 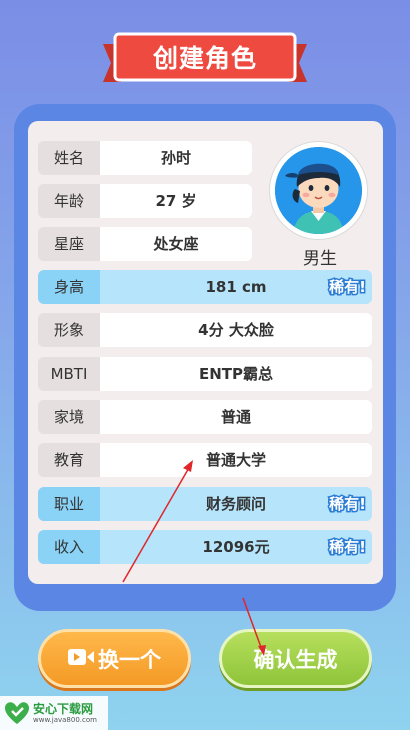 What do you see at coordinates (69, 287) in the screenshot?
I see `attribute-label: 身高` at bounding box center [69, 287].